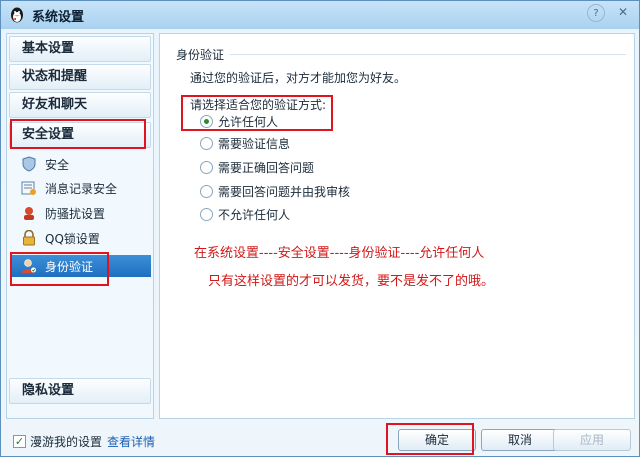 The image size is (640, 457). What do you see at coordinates (254, 143) in the screenshot?
I see `radio-label: 需要验证信息` at bounding box center [254, 143].